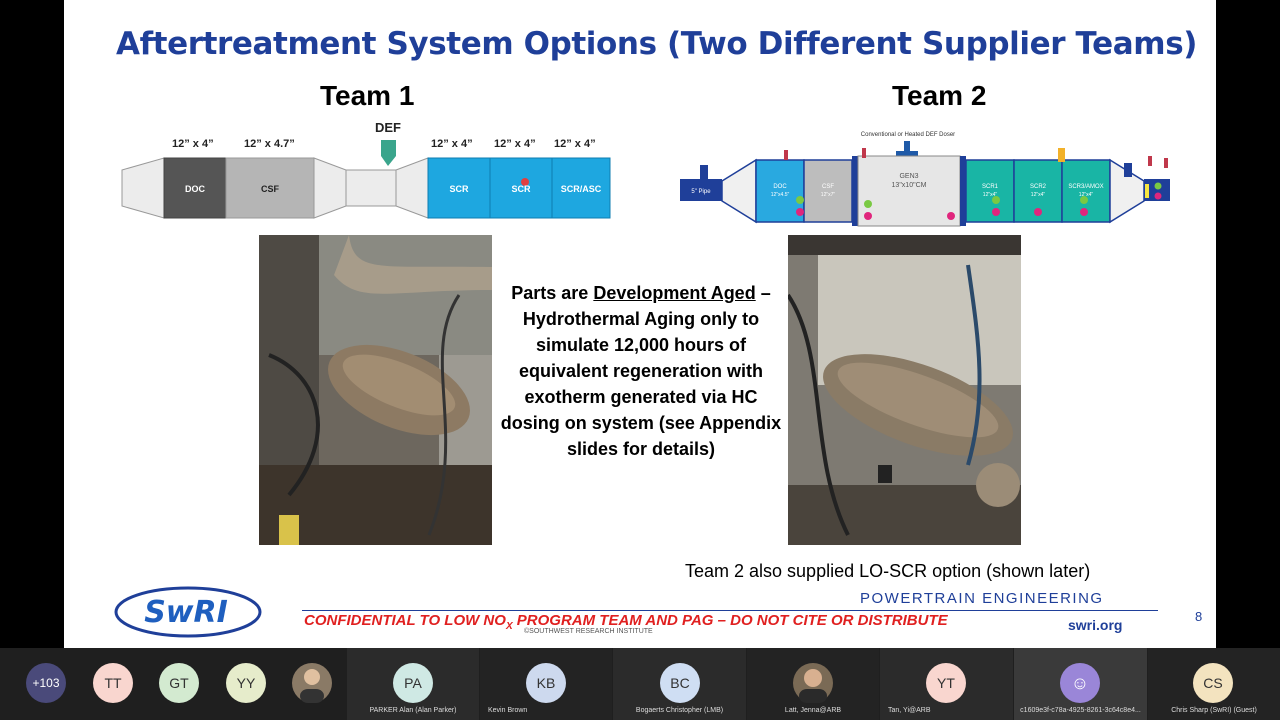 The height and width of the screenshot is (720, 1280). I want to click on participant-avatar: YT, so click(946, 683).